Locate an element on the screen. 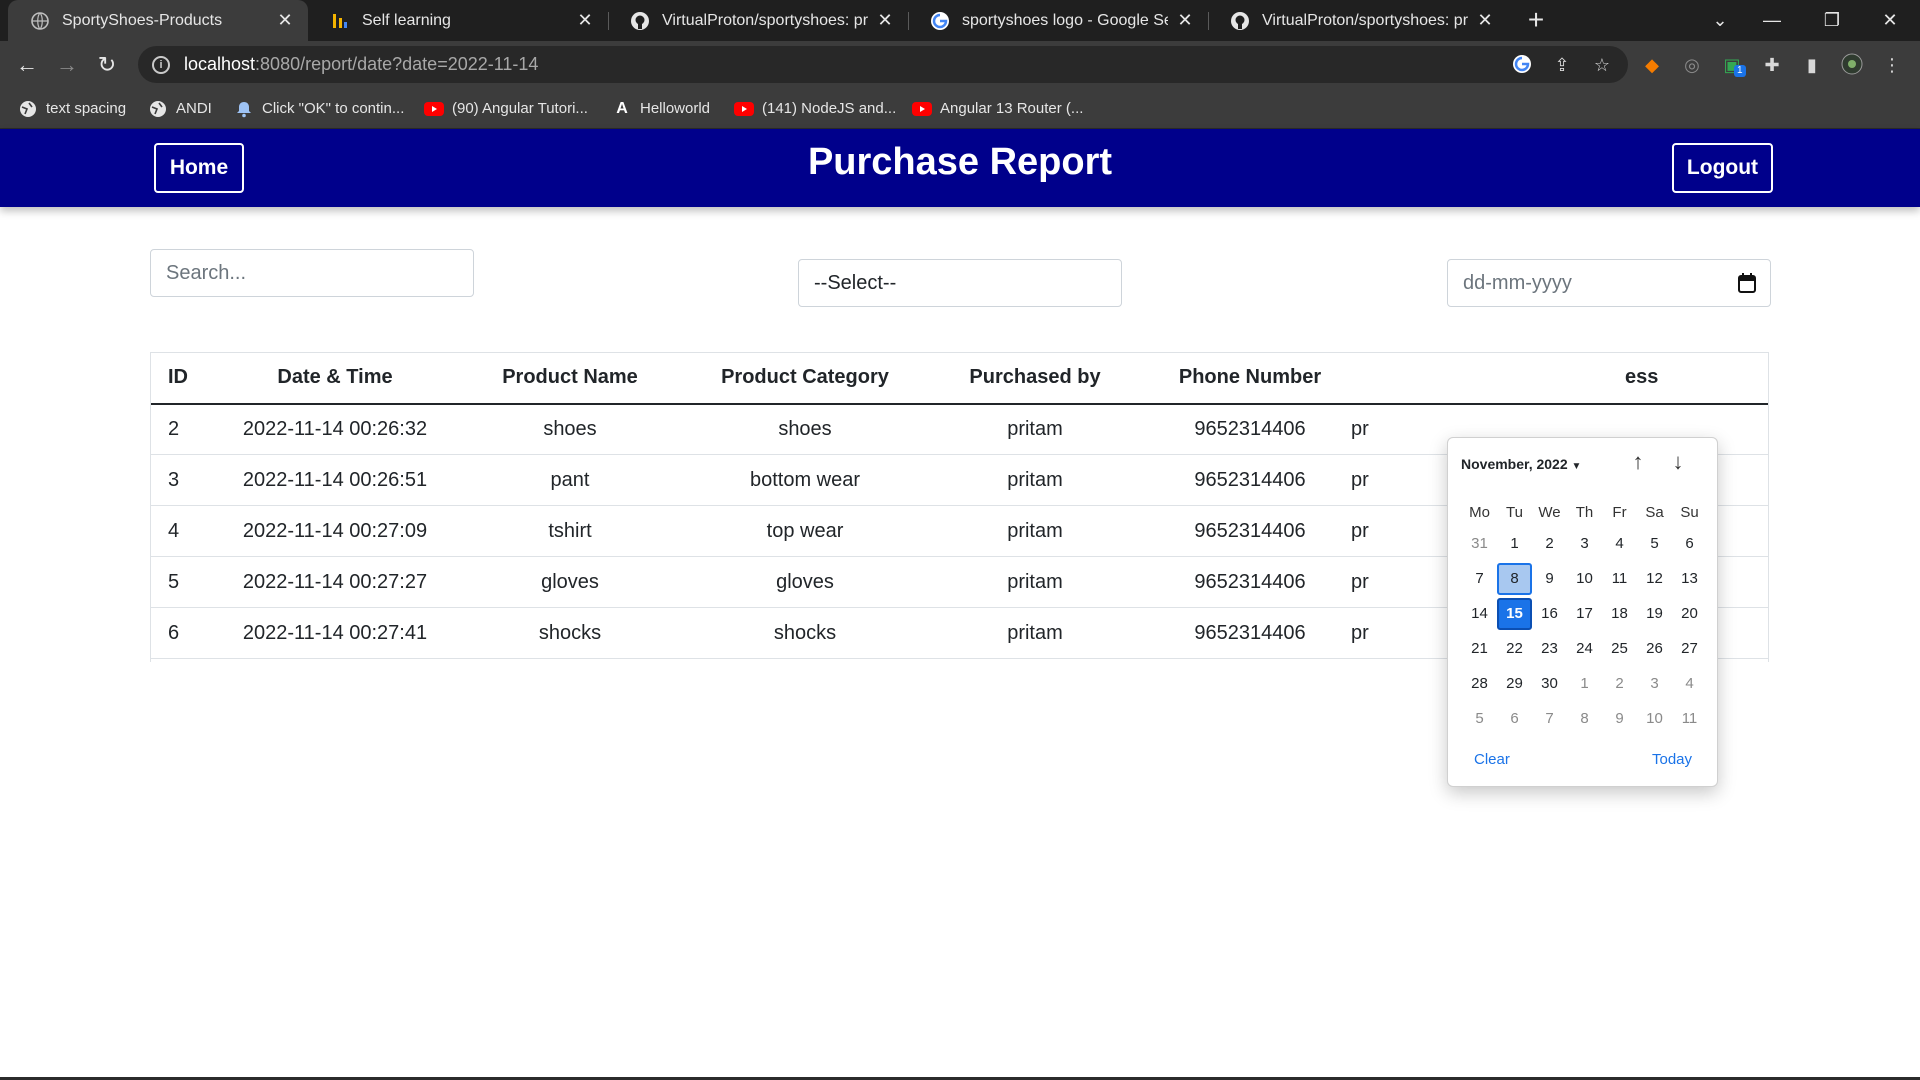  clear-date-button: Clear is located at coordinates (1492, 759).